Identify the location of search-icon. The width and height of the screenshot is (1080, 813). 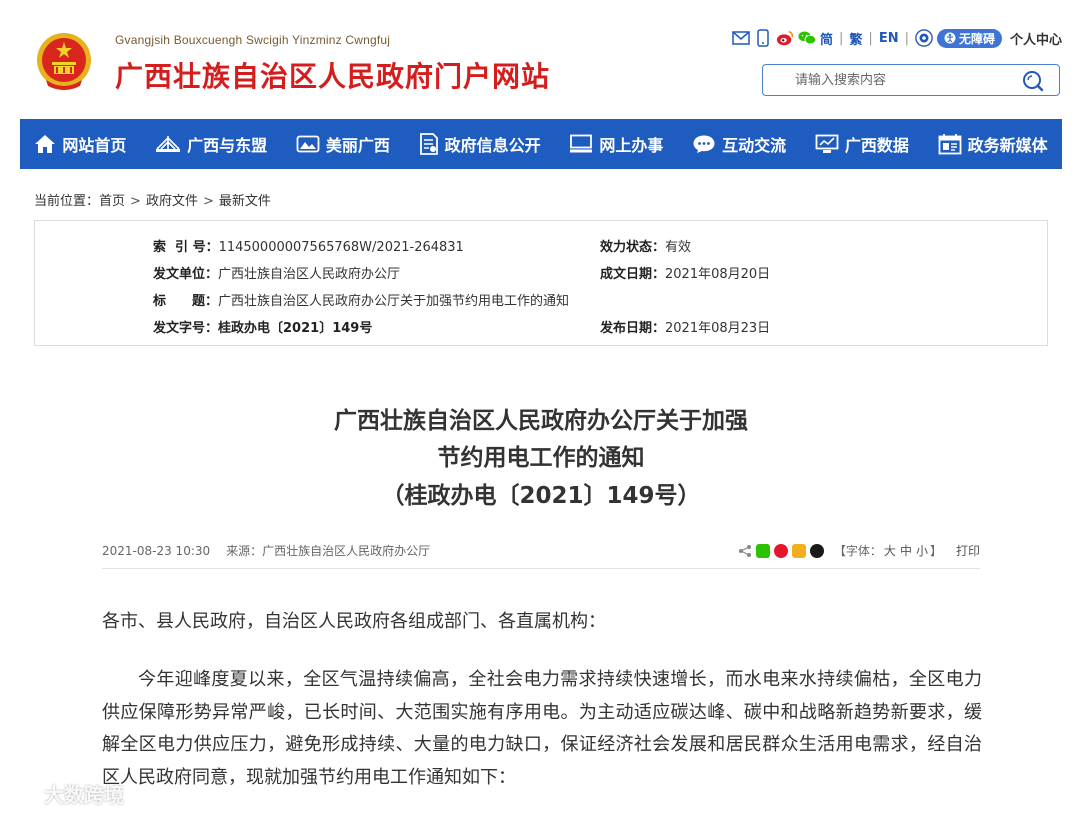
(1033, 81).